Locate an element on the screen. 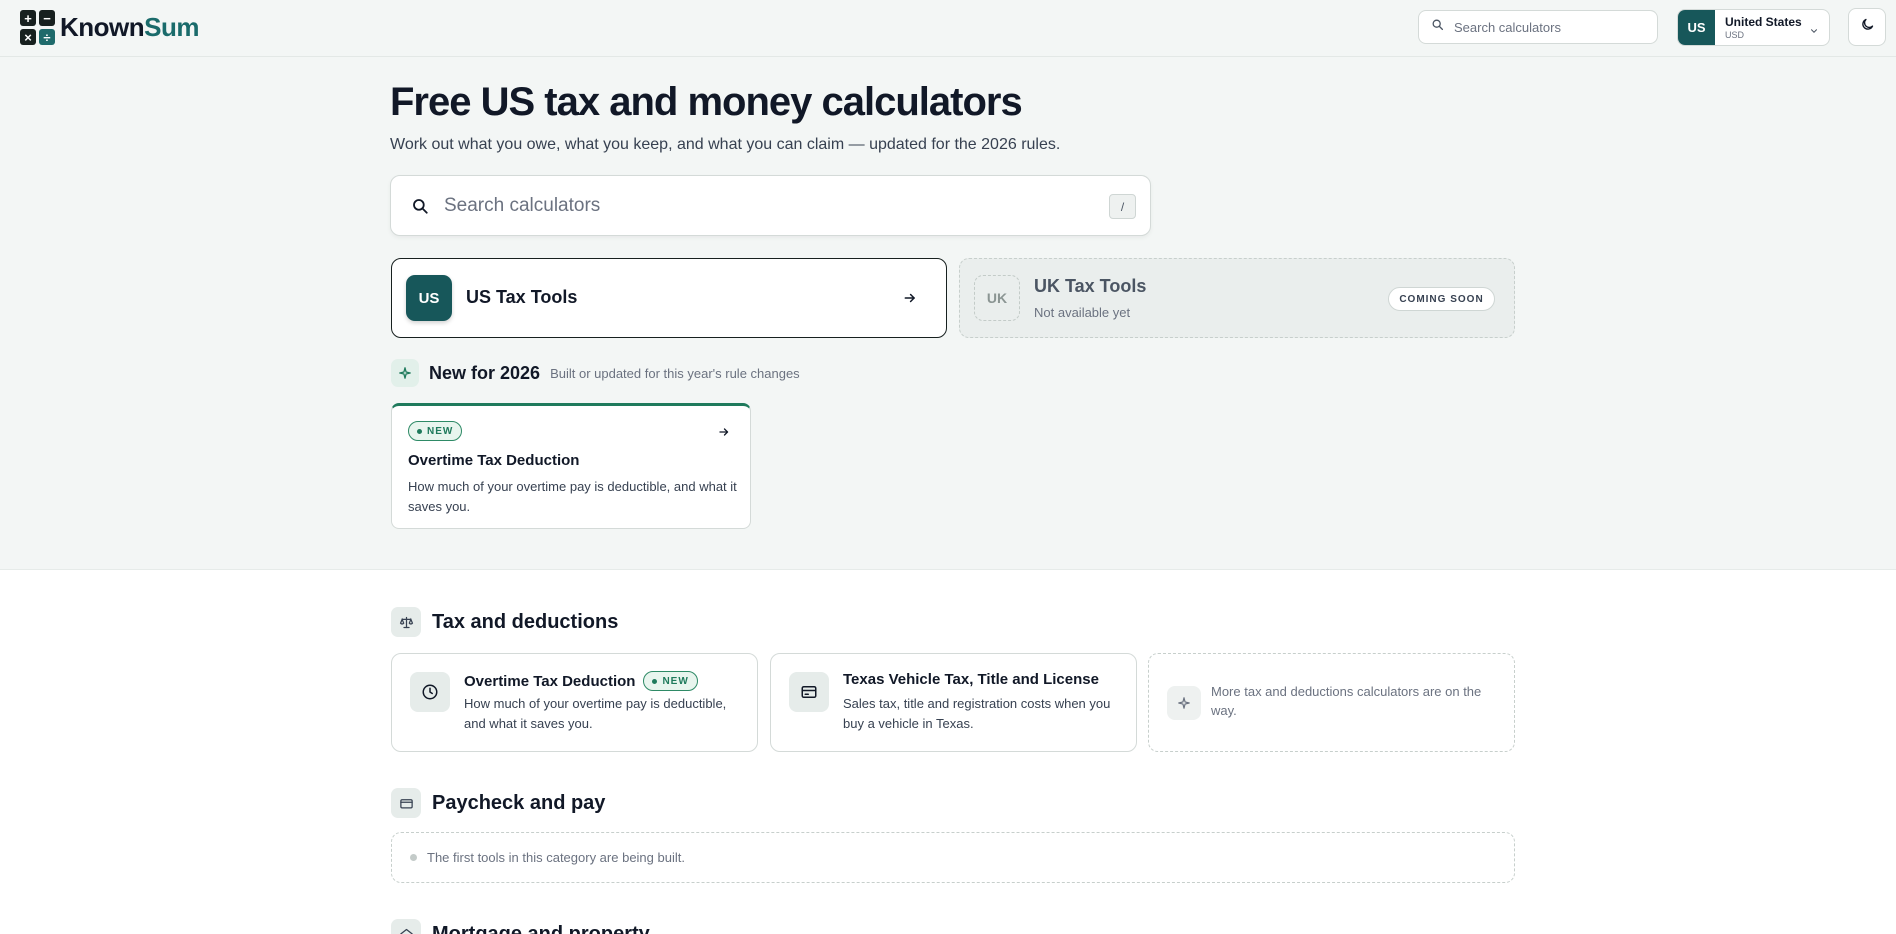 The width and height of the screenshot is (1896, 934). chevron-down-icon is located at coordinates (1814, 32).